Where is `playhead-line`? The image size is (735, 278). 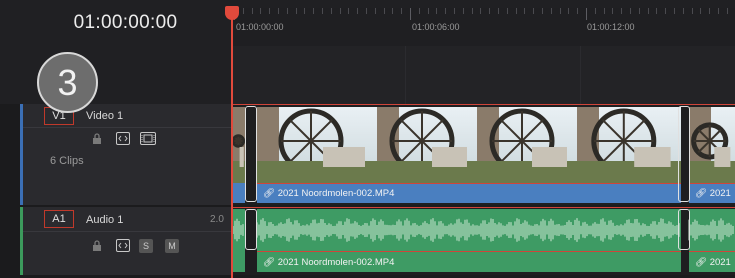 playhead-line is located at coordinates (232, 143).